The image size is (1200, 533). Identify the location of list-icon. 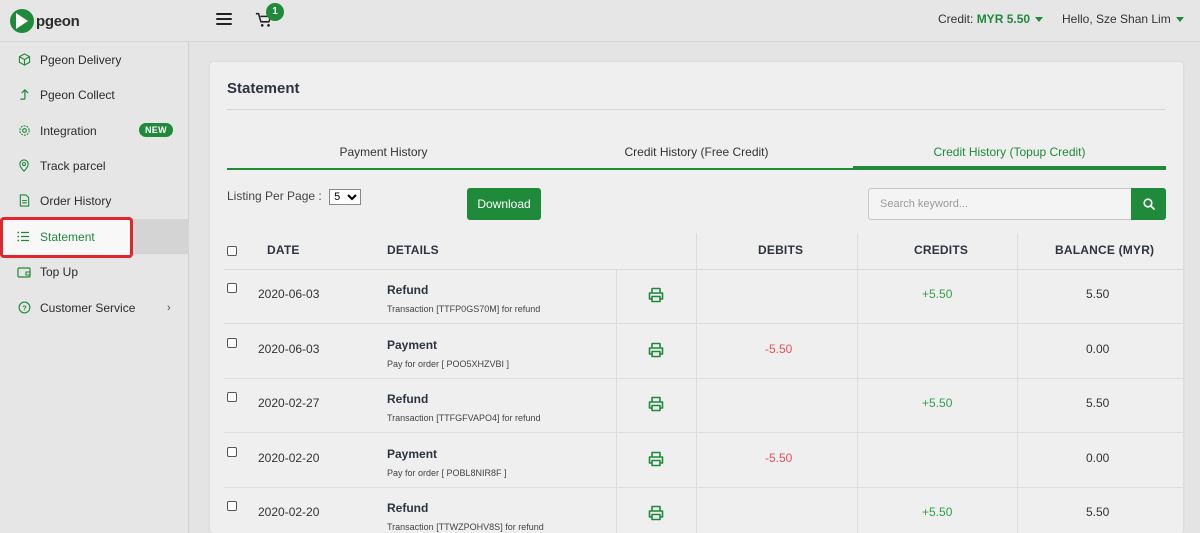
(23, 238).